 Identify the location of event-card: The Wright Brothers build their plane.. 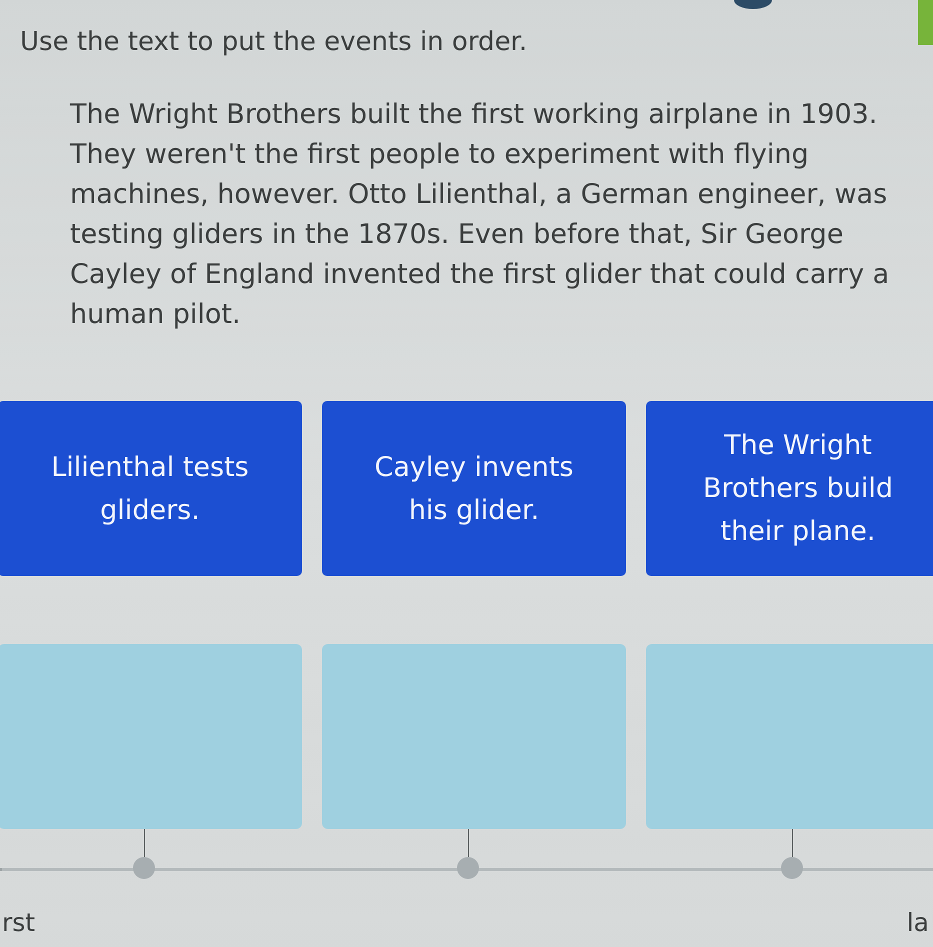
(789, 488).